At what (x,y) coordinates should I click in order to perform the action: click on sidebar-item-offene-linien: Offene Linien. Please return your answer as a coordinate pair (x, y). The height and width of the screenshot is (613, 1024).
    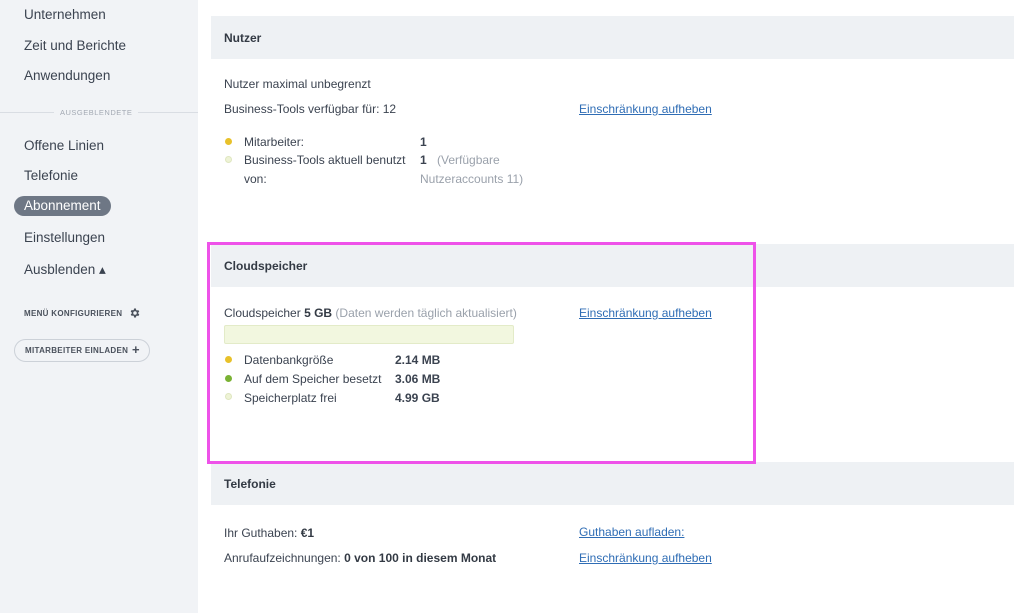
    Looking at the image, I should click on (64, 145).